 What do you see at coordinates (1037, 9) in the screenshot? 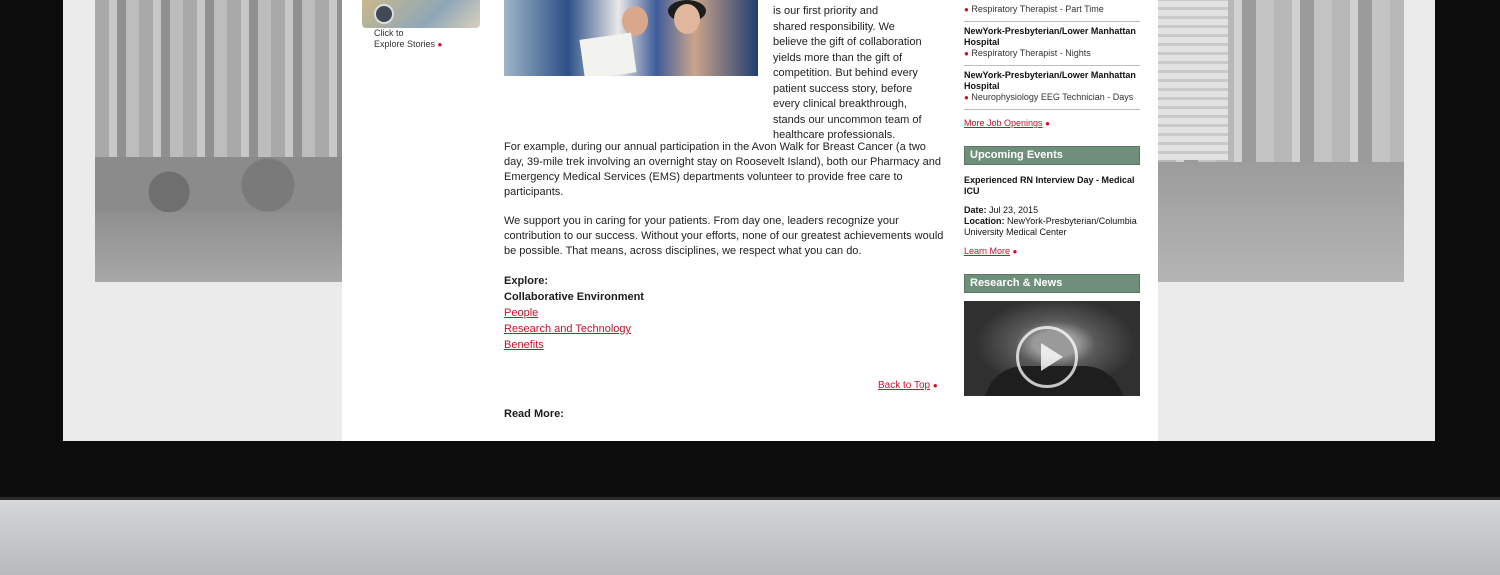
I see `job-title: Respiratory Therapist - Part Time` at bounding box center [1037, 9].